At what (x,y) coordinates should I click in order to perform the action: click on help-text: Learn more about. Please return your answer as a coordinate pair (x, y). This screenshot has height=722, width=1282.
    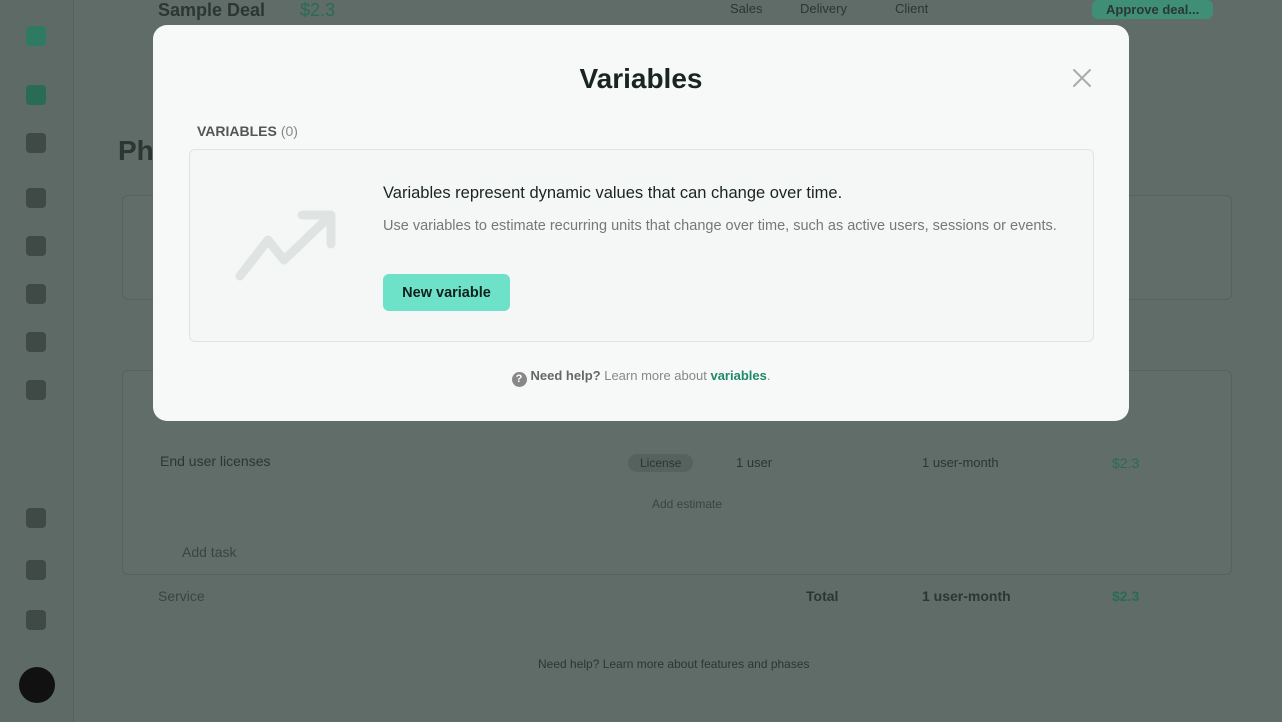
    Looking at the image, I should click on (655, 375).